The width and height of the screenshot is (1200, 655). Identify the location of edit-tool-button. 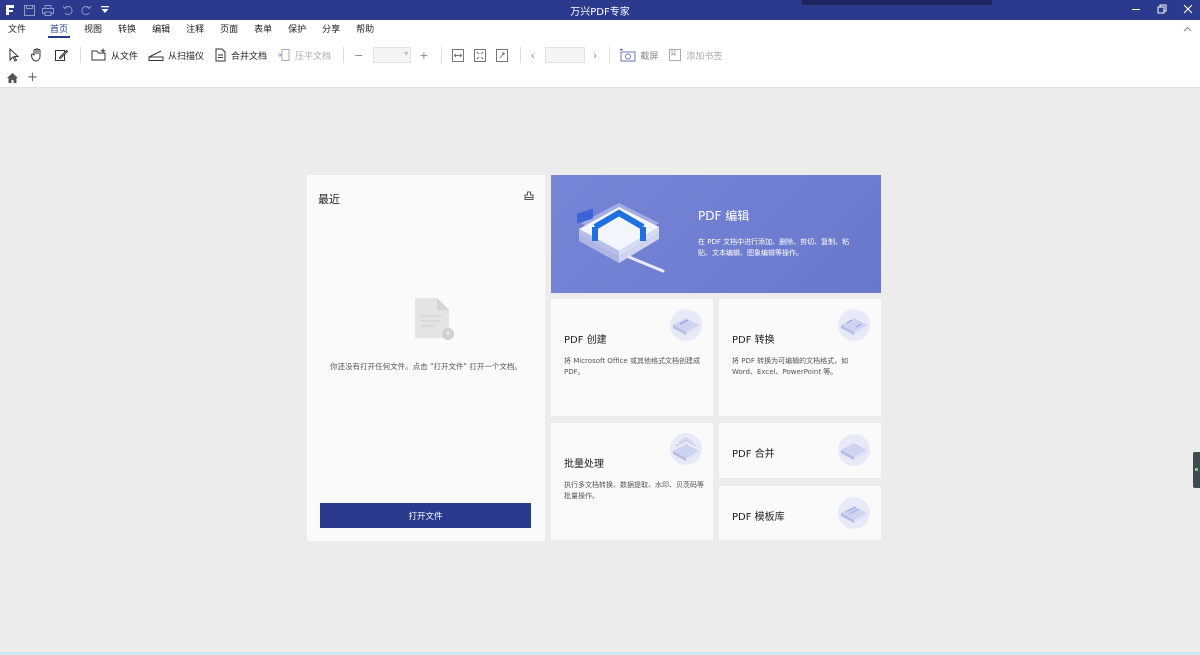
(61, 55).